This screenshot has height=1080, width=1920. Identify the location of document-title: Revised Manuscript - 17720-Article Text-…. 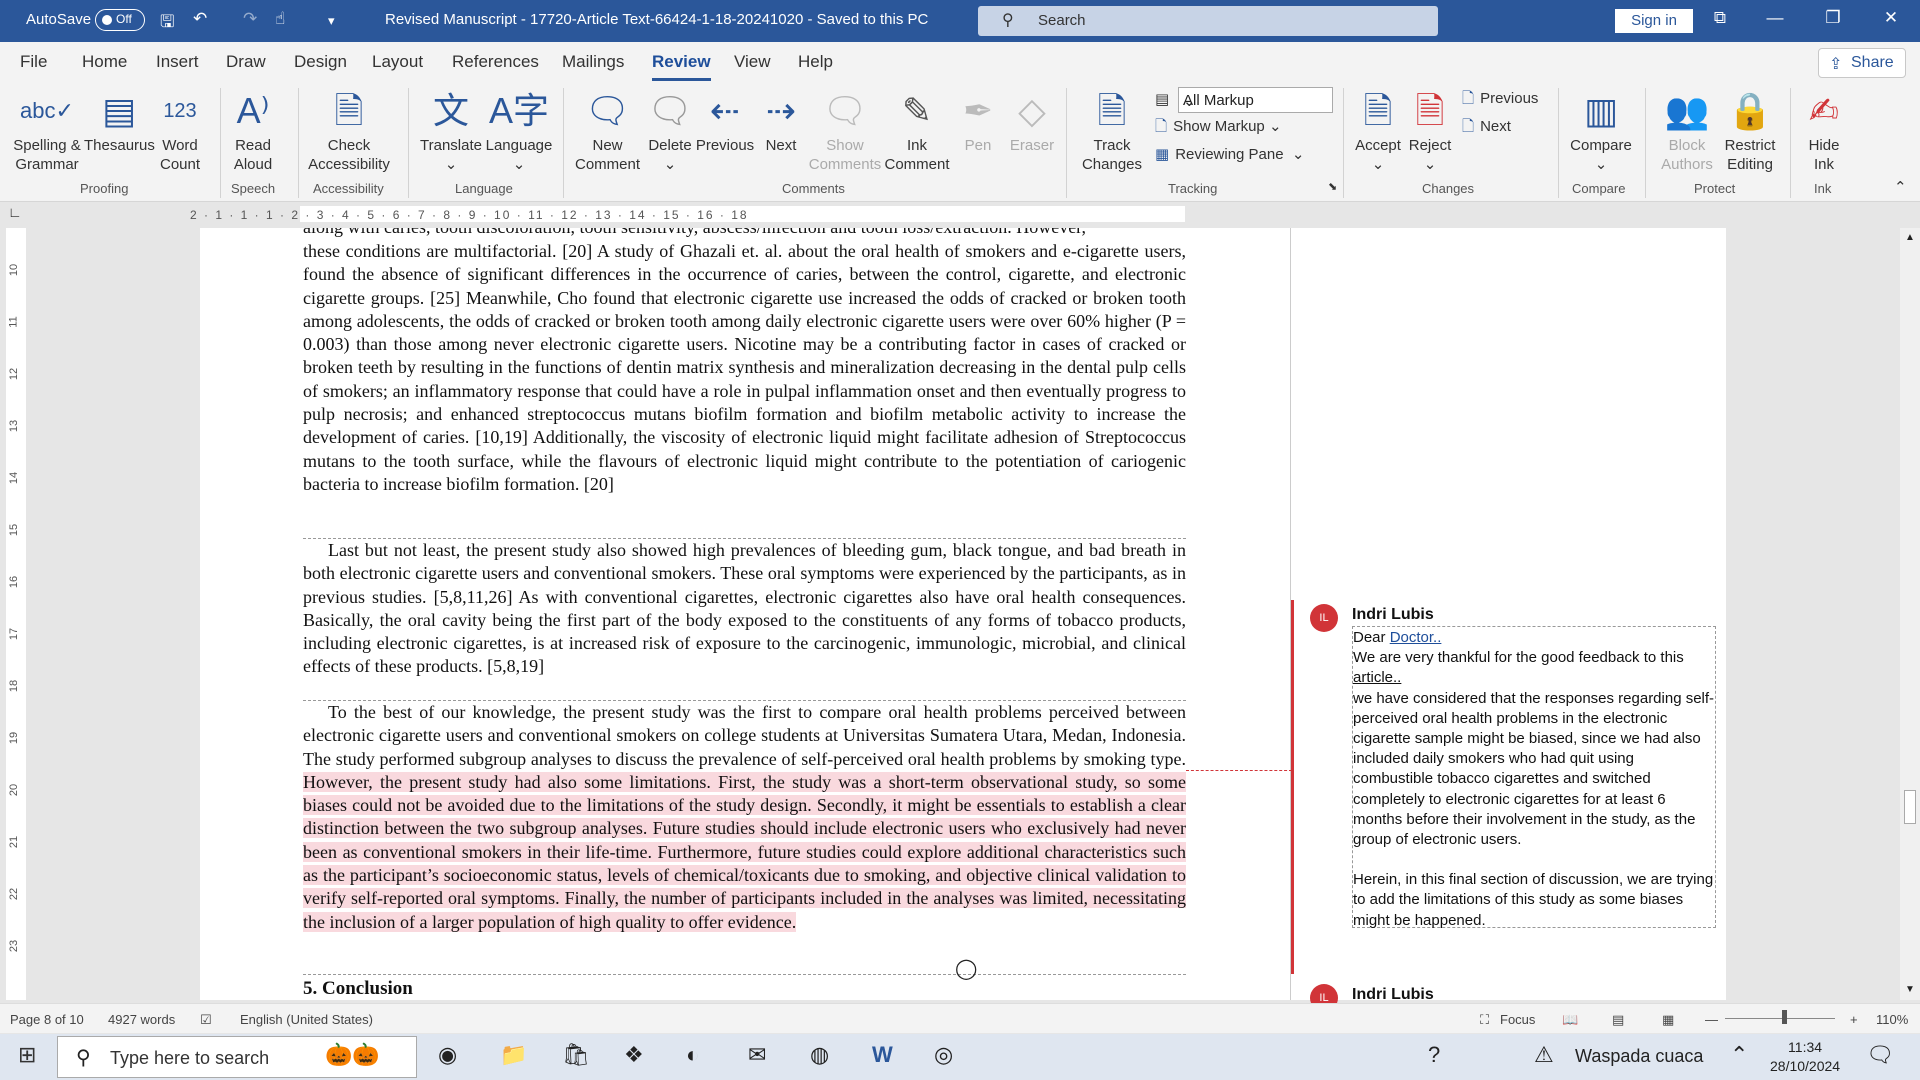
(656, 19).